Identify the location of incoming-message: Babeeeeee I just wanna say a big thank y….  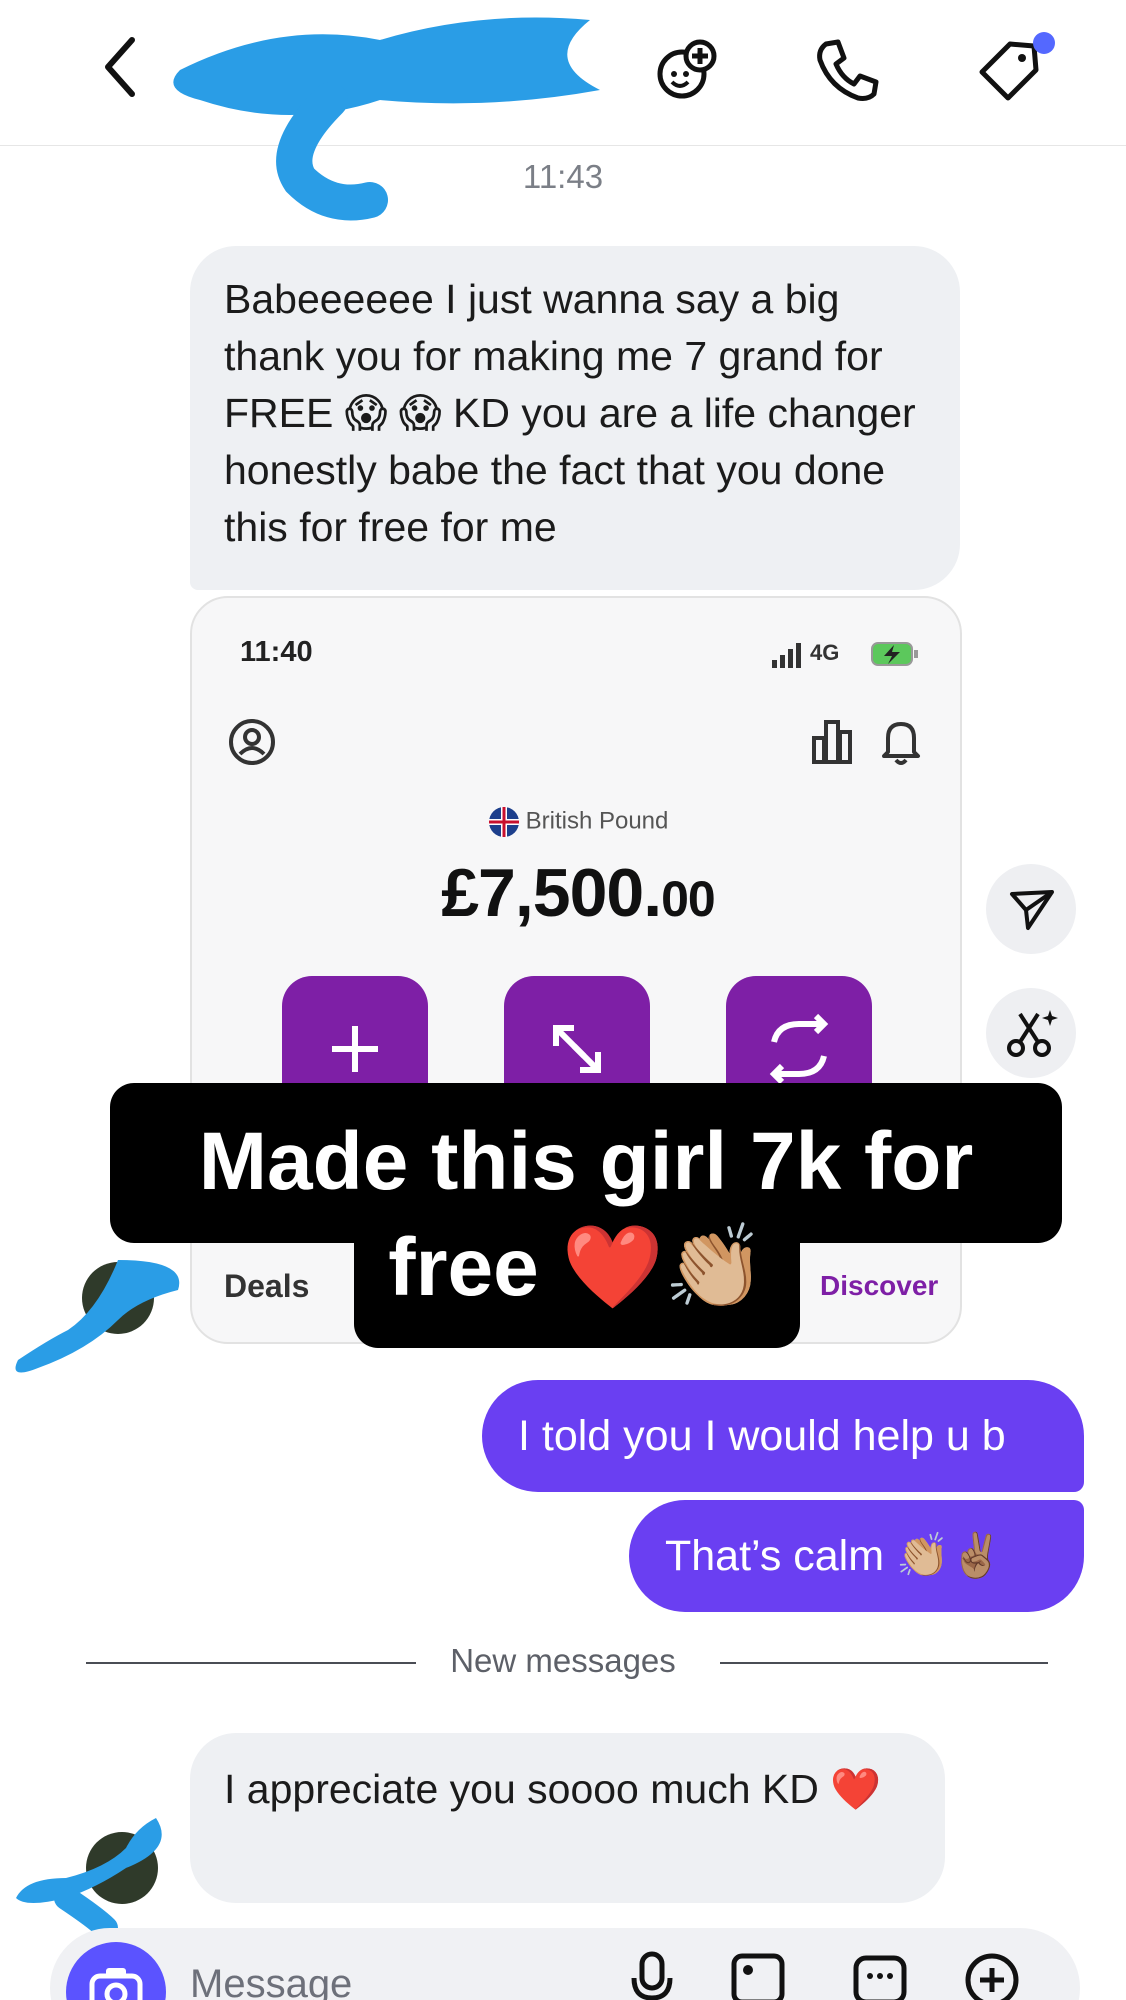
(575, 418).